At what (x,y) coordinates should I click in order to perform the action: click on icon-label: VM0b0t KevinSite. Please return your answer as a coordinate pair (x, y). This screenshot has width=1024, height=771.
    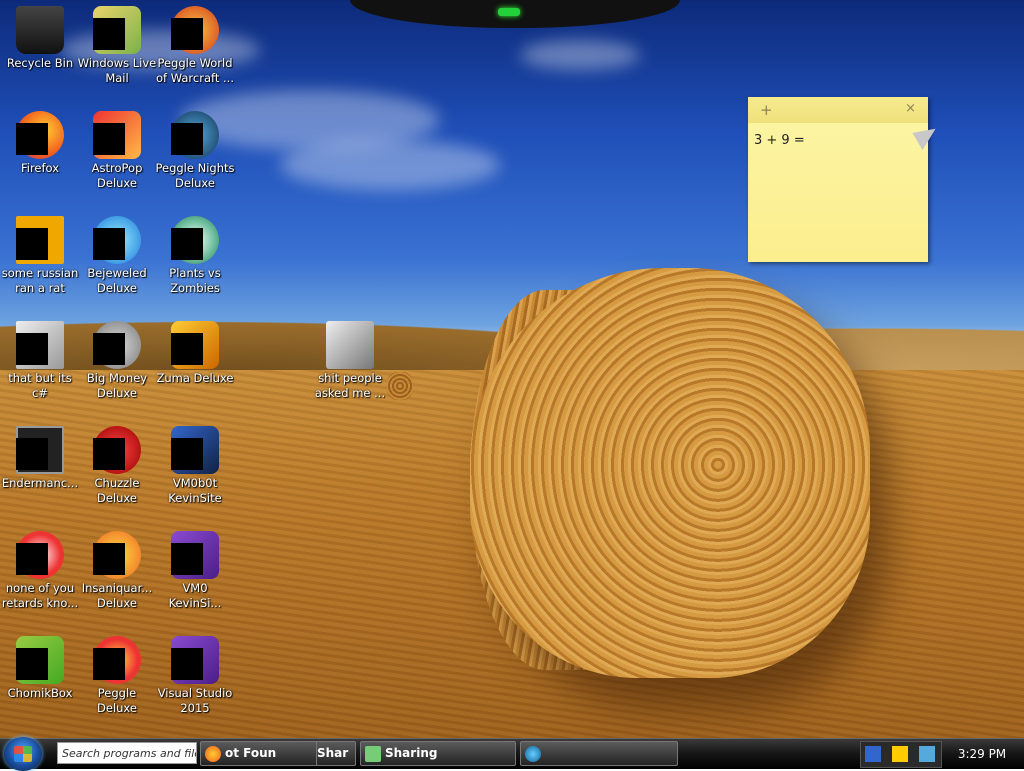
    Looking at the image, I should click on (195, 490).